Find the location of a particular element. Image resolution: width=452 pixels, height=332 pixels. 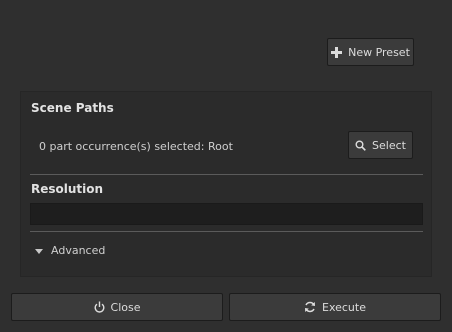

resolution-field is located at coordinates (226, 214).